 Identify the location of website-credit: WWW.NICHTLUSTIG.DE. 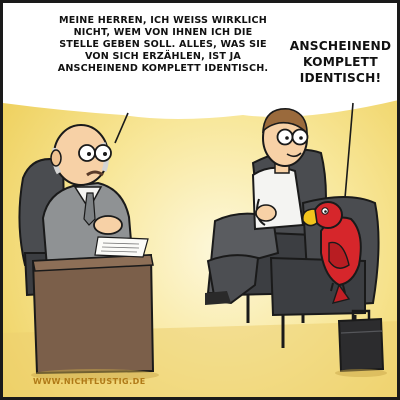
(89, 381).